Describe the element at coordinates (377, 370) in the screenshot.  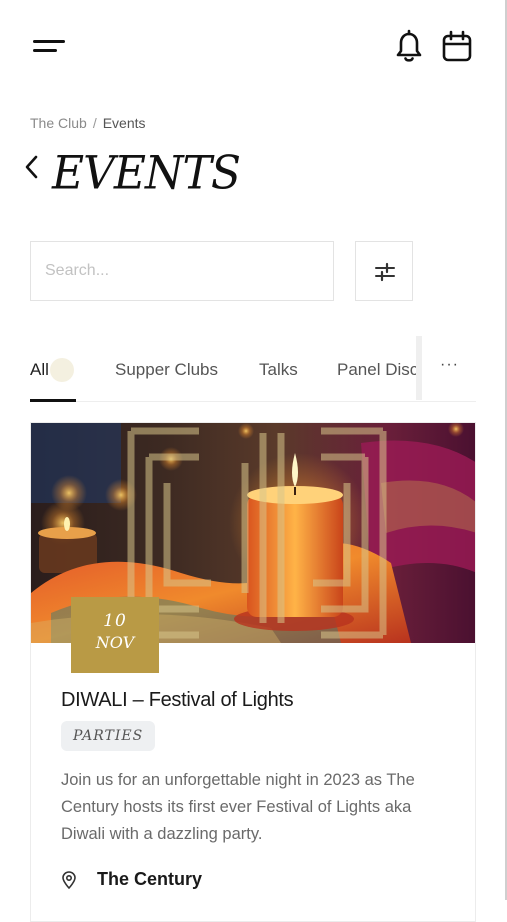
I see `tab-panel-discussions: Panel Disc` at that location.